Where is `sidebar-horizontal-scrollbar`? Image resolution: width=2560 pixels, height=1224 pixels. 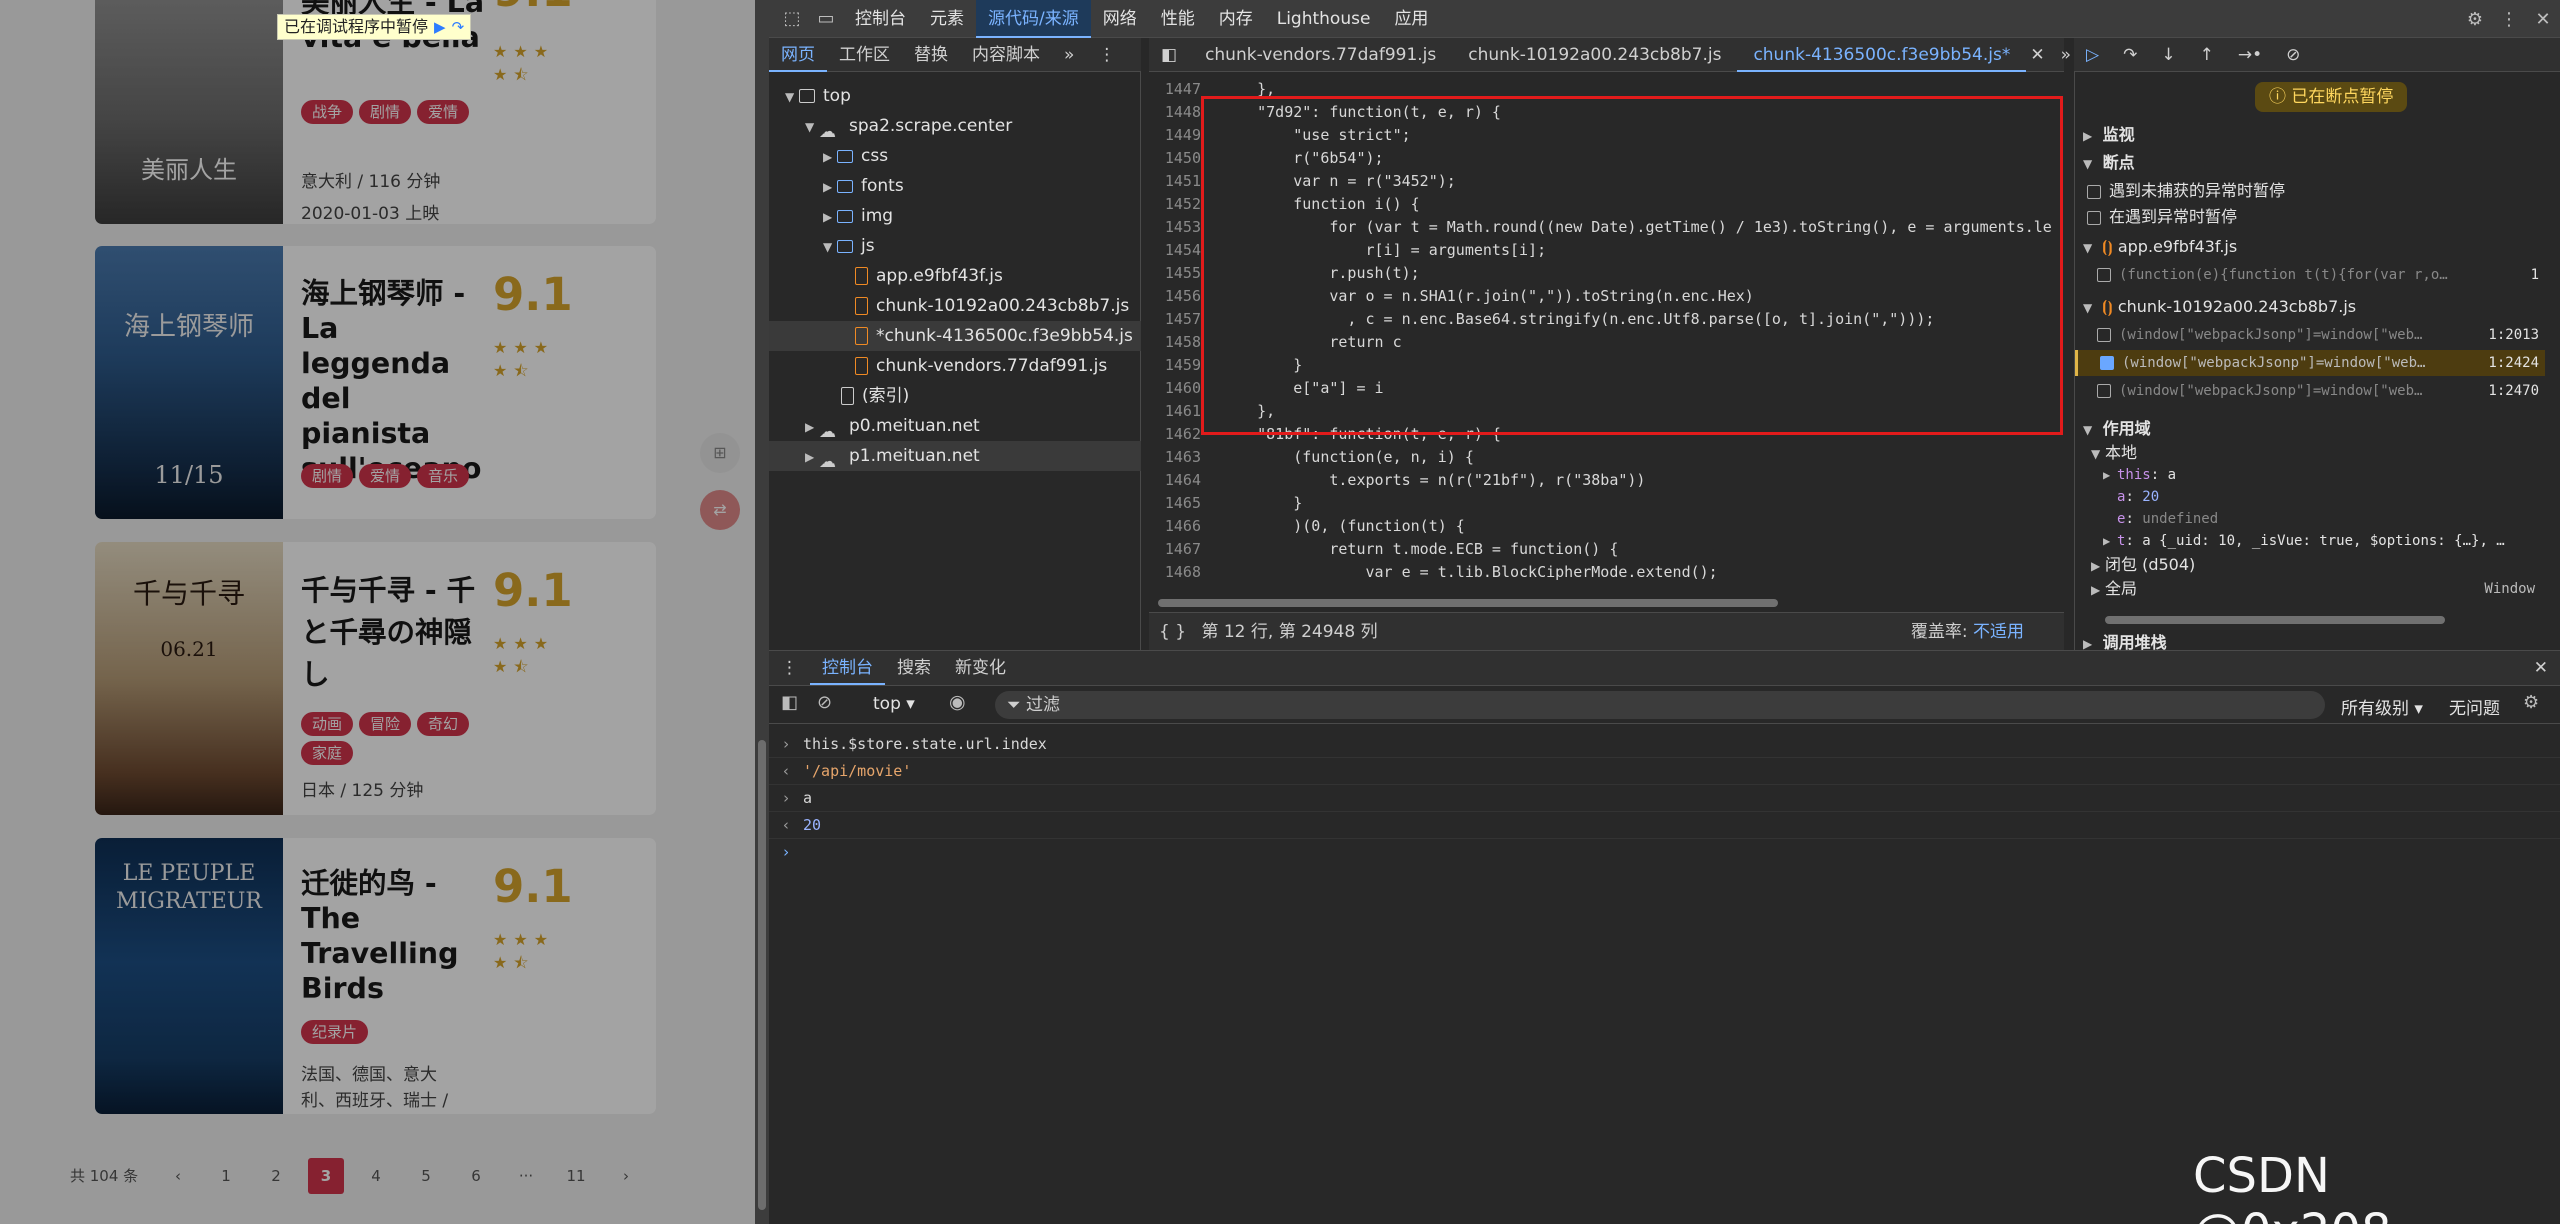
sidebar-horizontal-scrollbar is located at coordinates (2275, 620).